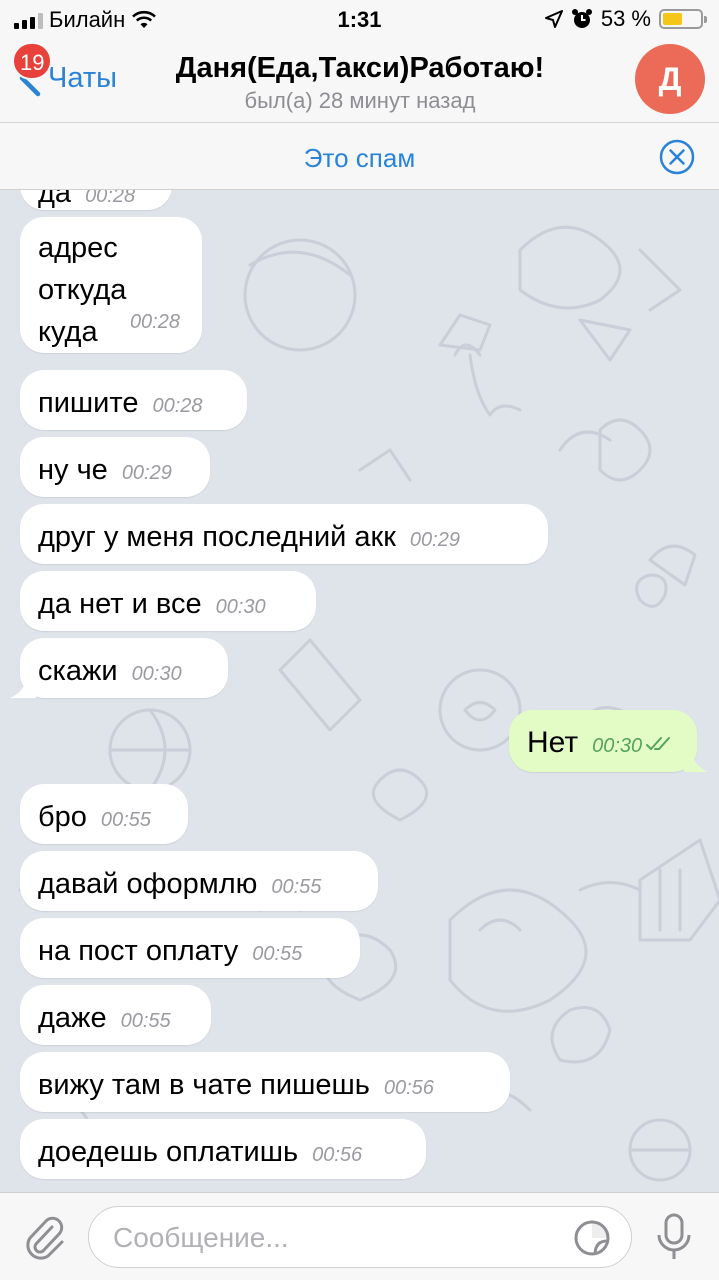 This screenshot has width=719, height=1280. What do you see at coordinates (360, 100) in the screenshot?
I see `last-seen-status: был(а) 28 минут назад` at bounding box center [360, 100].